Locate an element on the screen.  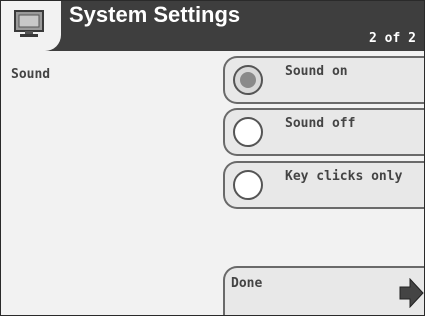
header-icon-tab is located at coordinates (31, 26).